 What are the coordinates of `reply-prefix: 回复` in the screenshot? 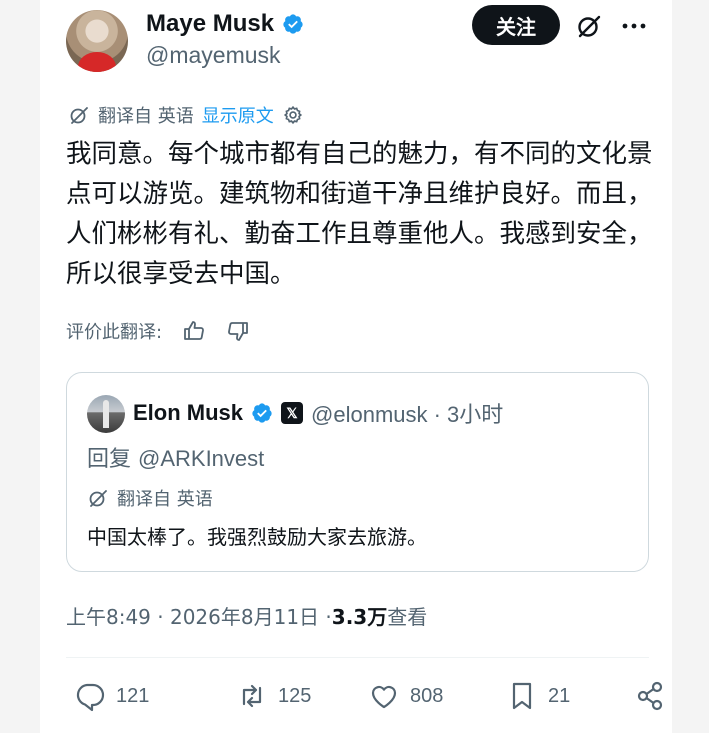 It's located at (112, 459).